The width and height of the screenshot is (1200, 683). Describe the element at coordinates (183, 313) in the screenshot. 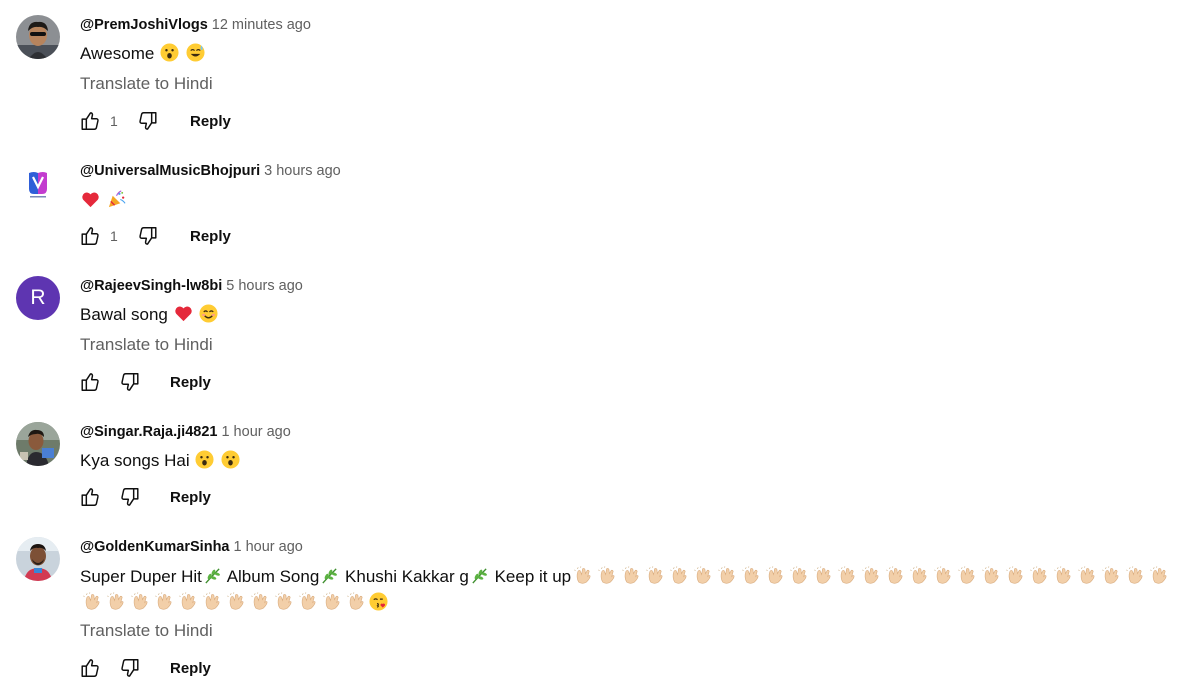

I see `red-heart-icon` at that location.